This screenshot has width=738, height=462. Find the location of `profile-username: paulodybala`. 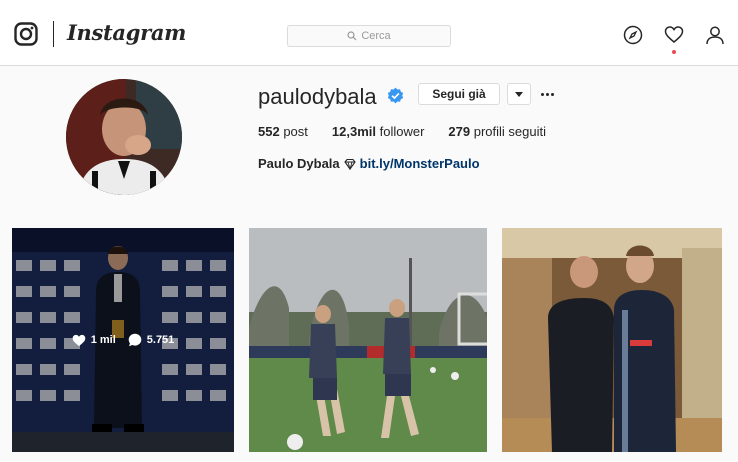

profile-username: paulodybala is located at coordinates (317, 96).